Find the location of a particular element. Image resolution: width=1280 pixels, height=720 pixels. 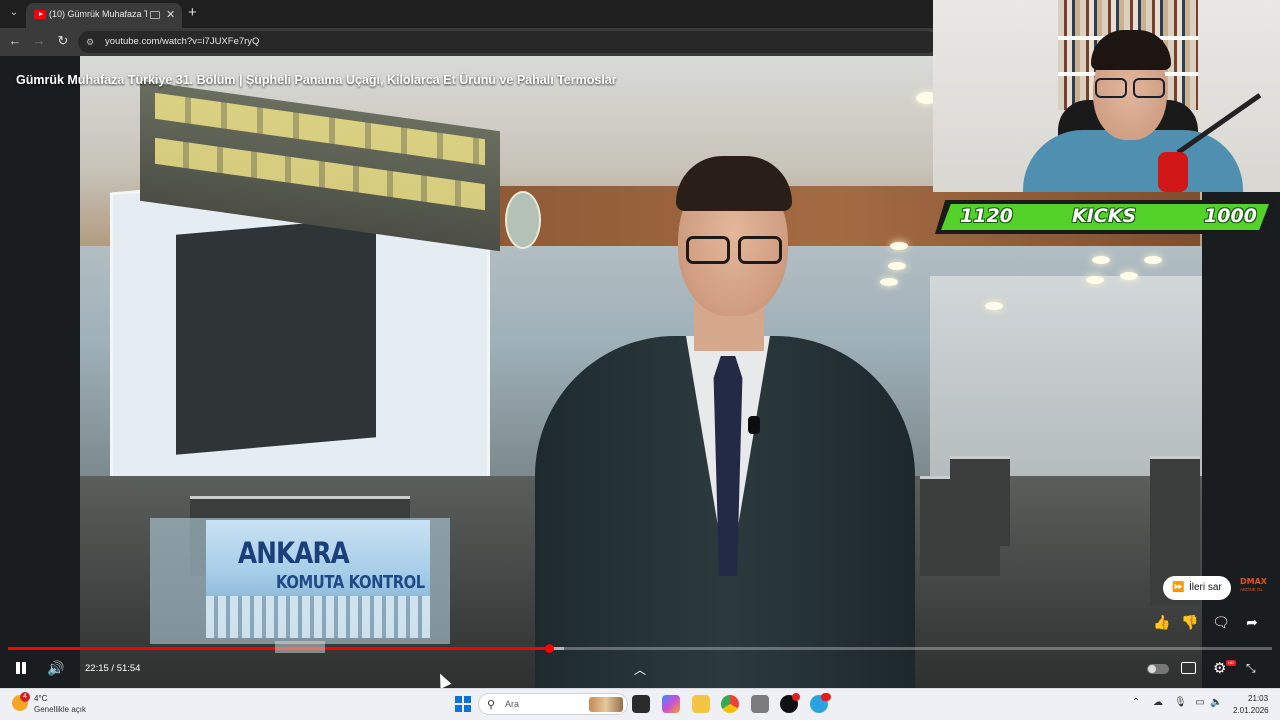

scene-screen-display is located at coordinates (276, 336).